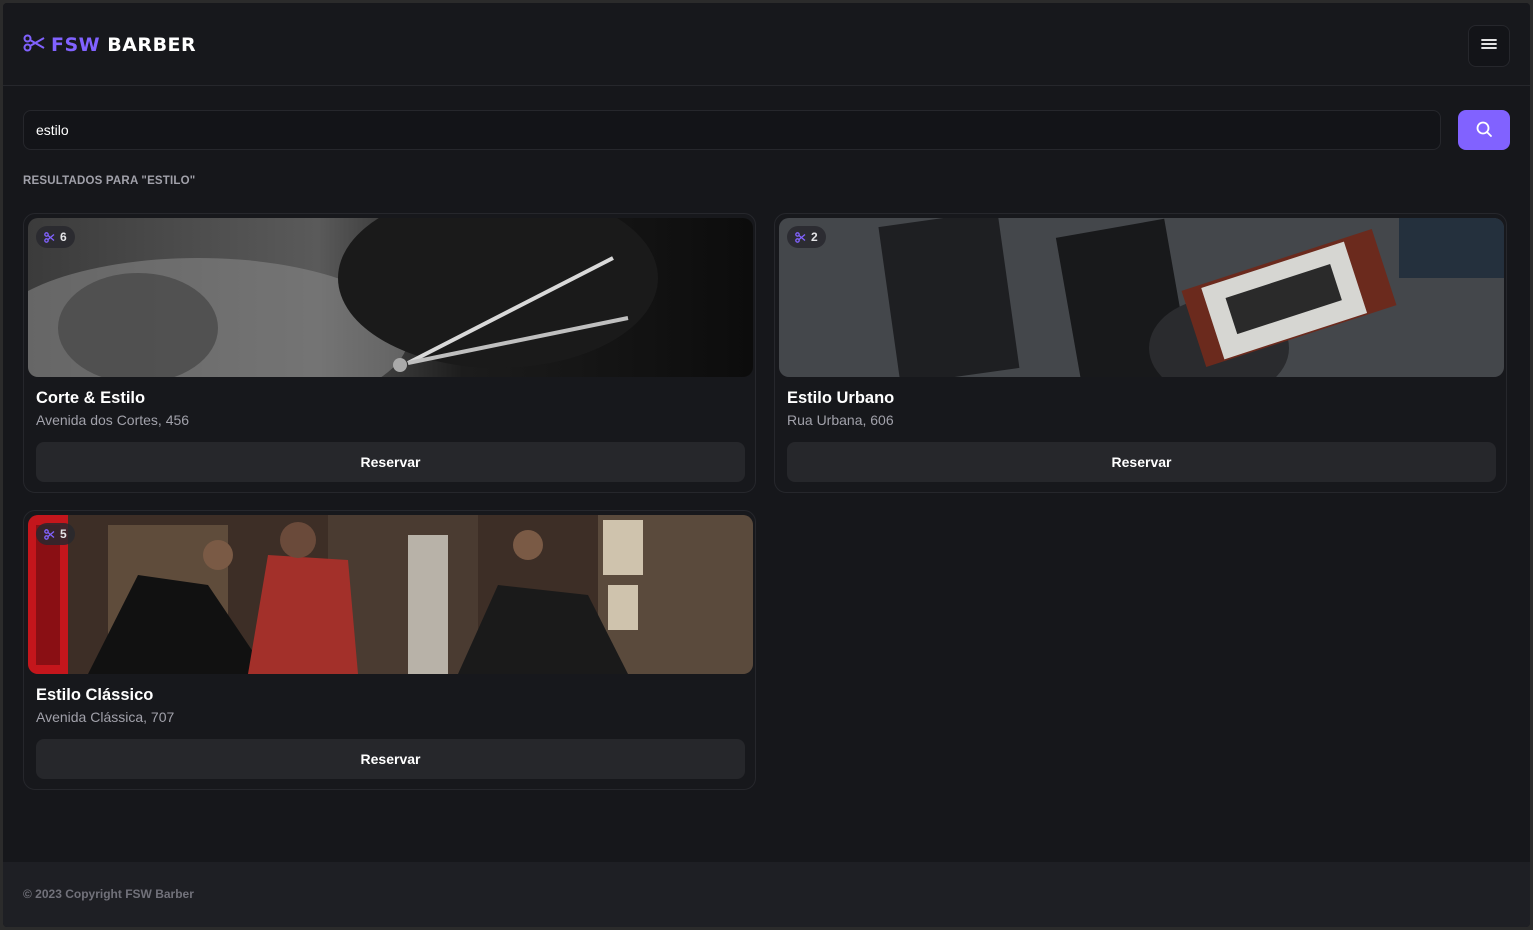  Describe the element at coordinates (108, 894) in the screenshot. I see `copyright-text: © 2023 Copyright FSW Barber` at that location.